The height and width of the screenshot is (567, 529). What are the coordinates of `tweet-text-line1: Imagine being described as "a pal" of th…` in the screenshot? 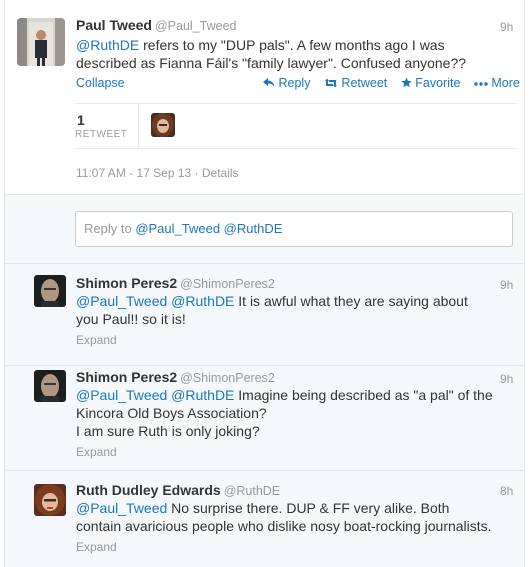 It's located at (363, 395).